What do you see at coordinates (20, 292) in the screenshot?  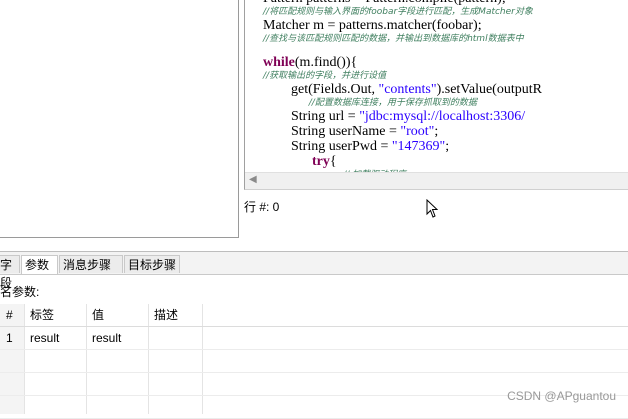 I see `named-params-label: 命名参数:` at bounding box center [20, 292].